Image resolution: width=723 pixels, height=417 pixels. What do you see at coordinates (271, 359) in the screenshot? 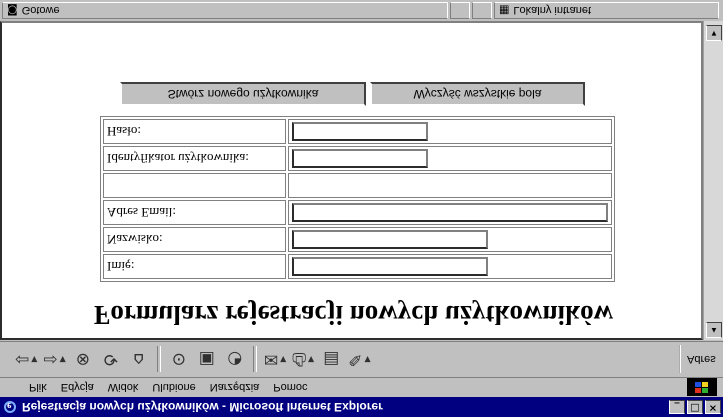
I see `mail-icon: ✉` at bounding box center [271, 359].